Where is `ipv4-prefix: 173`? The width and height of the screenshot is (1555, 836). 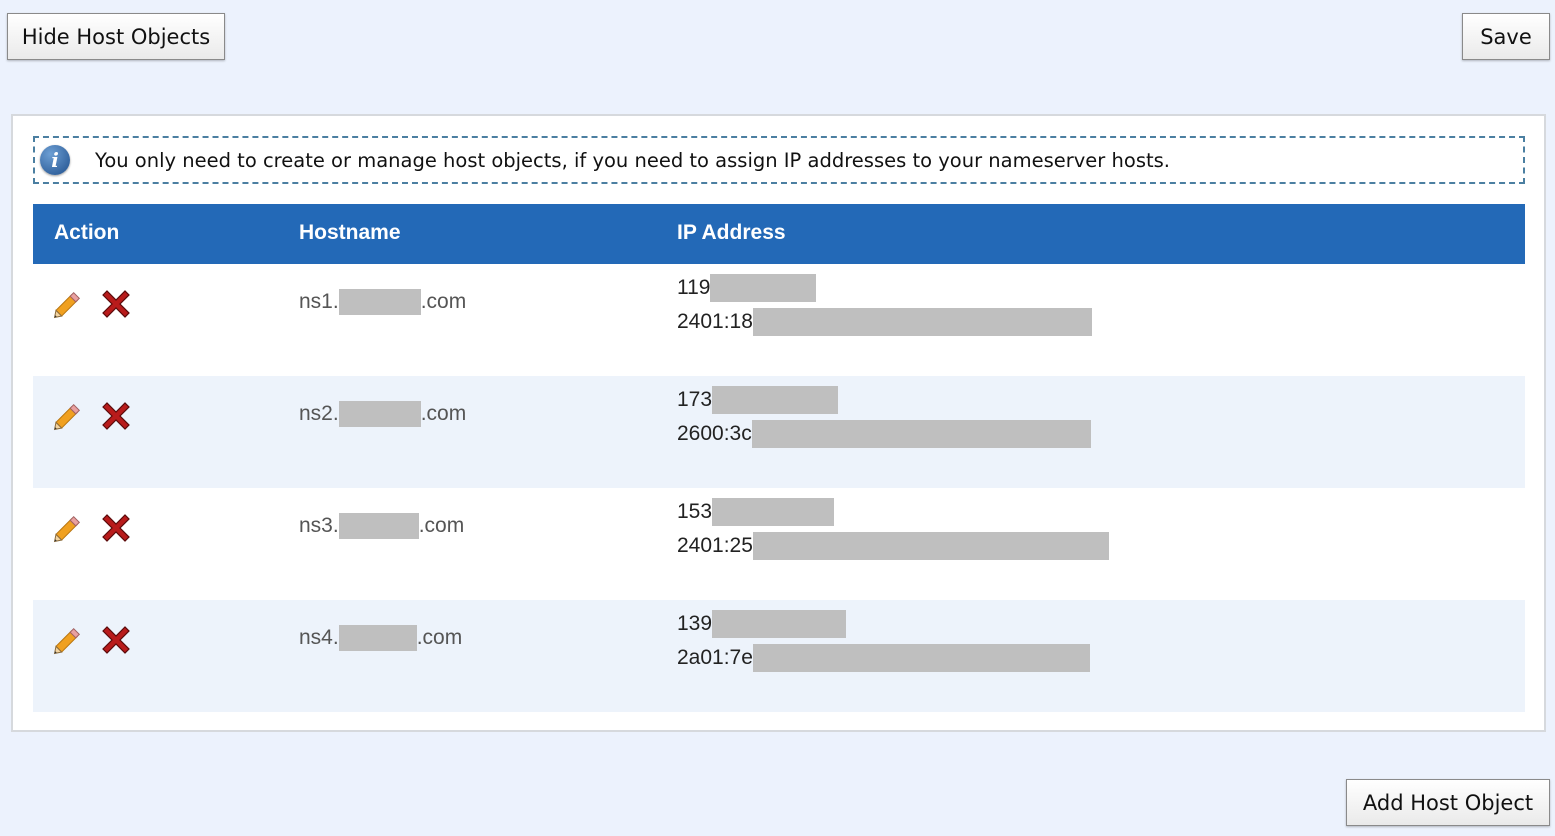
ipv4-prefix: 173 is located at coordinates (695, 399).